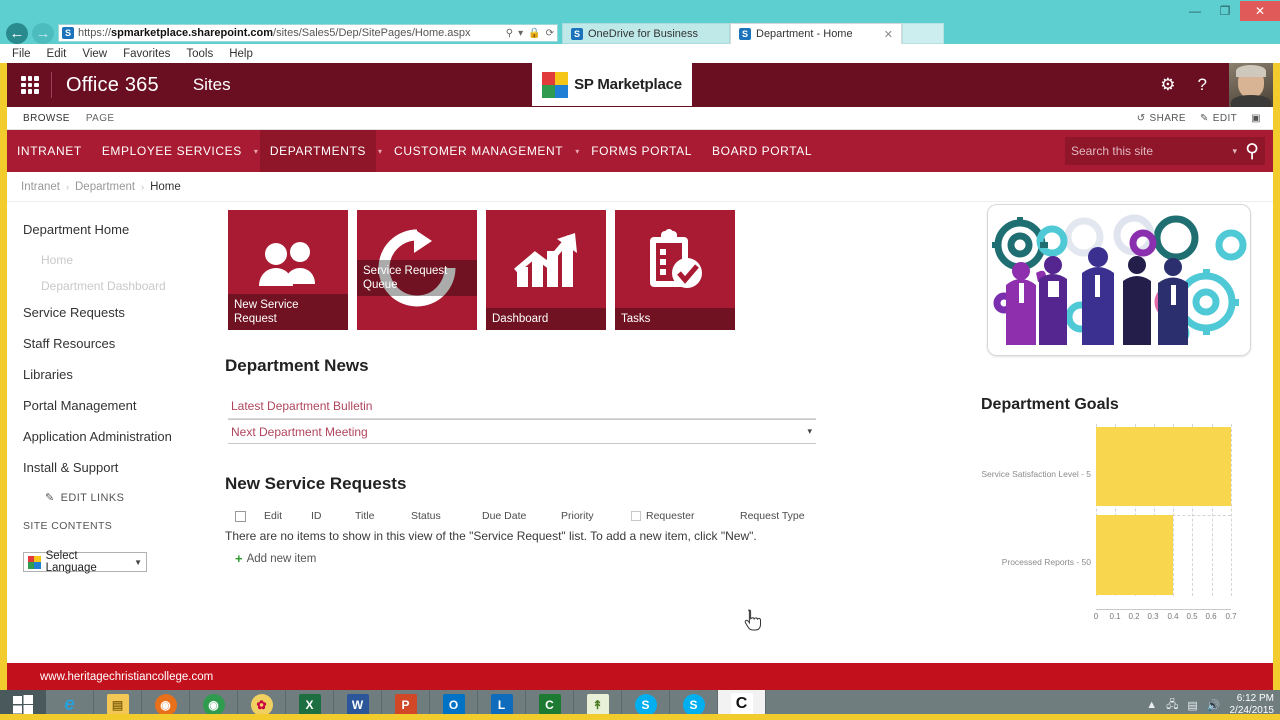 The width and height of the screenshot is (1280, 720). What do you see at coordinates (132, 498) in the screenshot?
I see `edit-links-button: ✎ EDIT LINKS` at bounding box center [132, 498].